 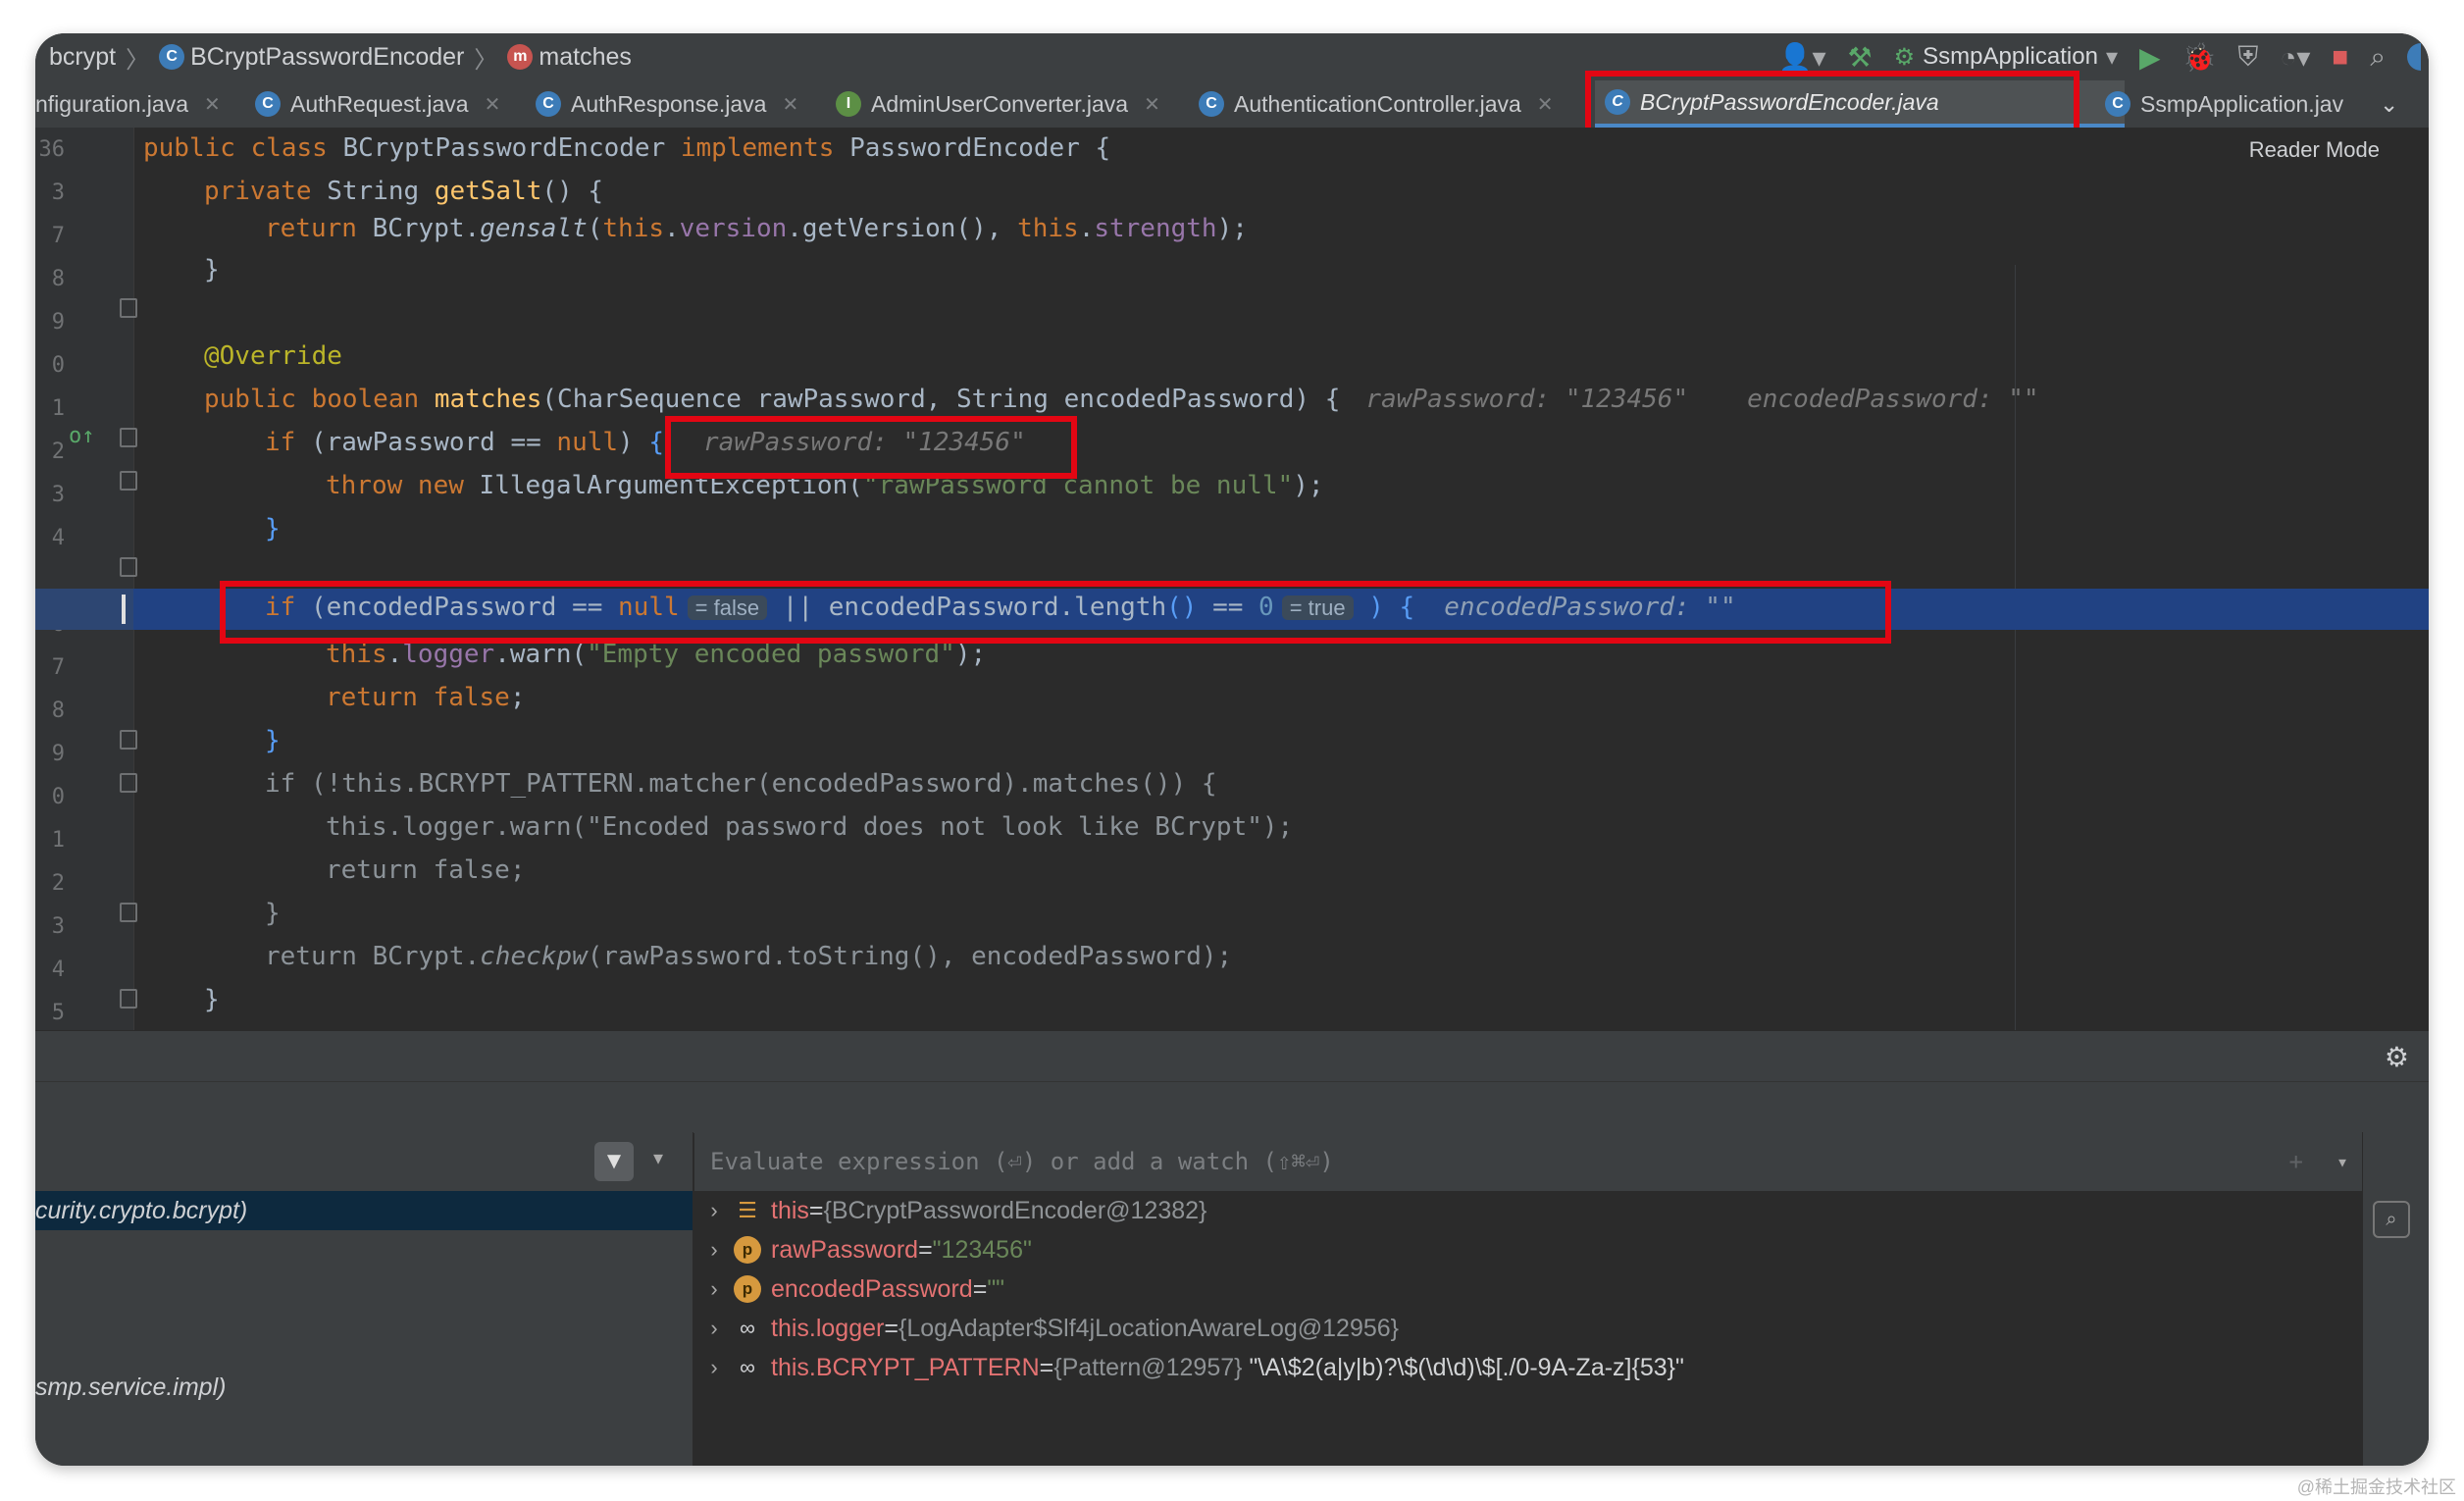 What do you see at coordinates (486, 60) in the screenshot?
I see `chevron-right-icon: 〉` at bounding box center [486, 60].